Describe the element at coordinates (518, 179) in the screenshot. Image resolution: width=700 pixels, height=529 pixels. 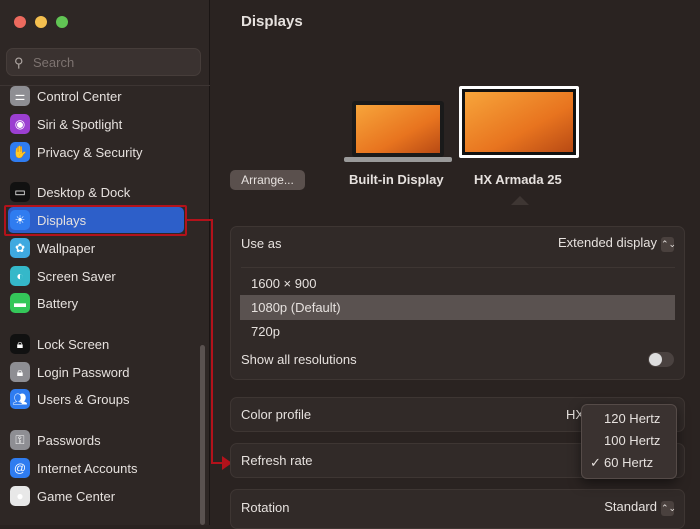
I see `hx-armada-label: HX Armada 25` at that location.